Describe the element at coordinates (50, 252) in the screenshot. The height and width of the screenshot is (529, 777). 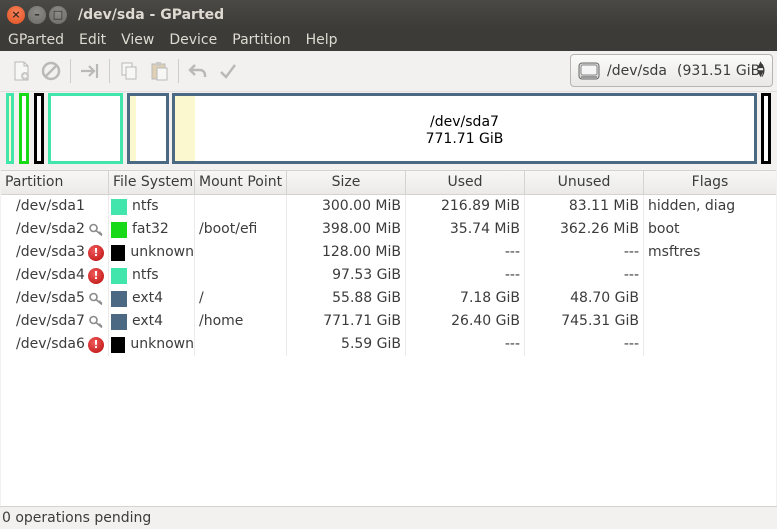
I see `partition-name: /dev/sda3` at that location.